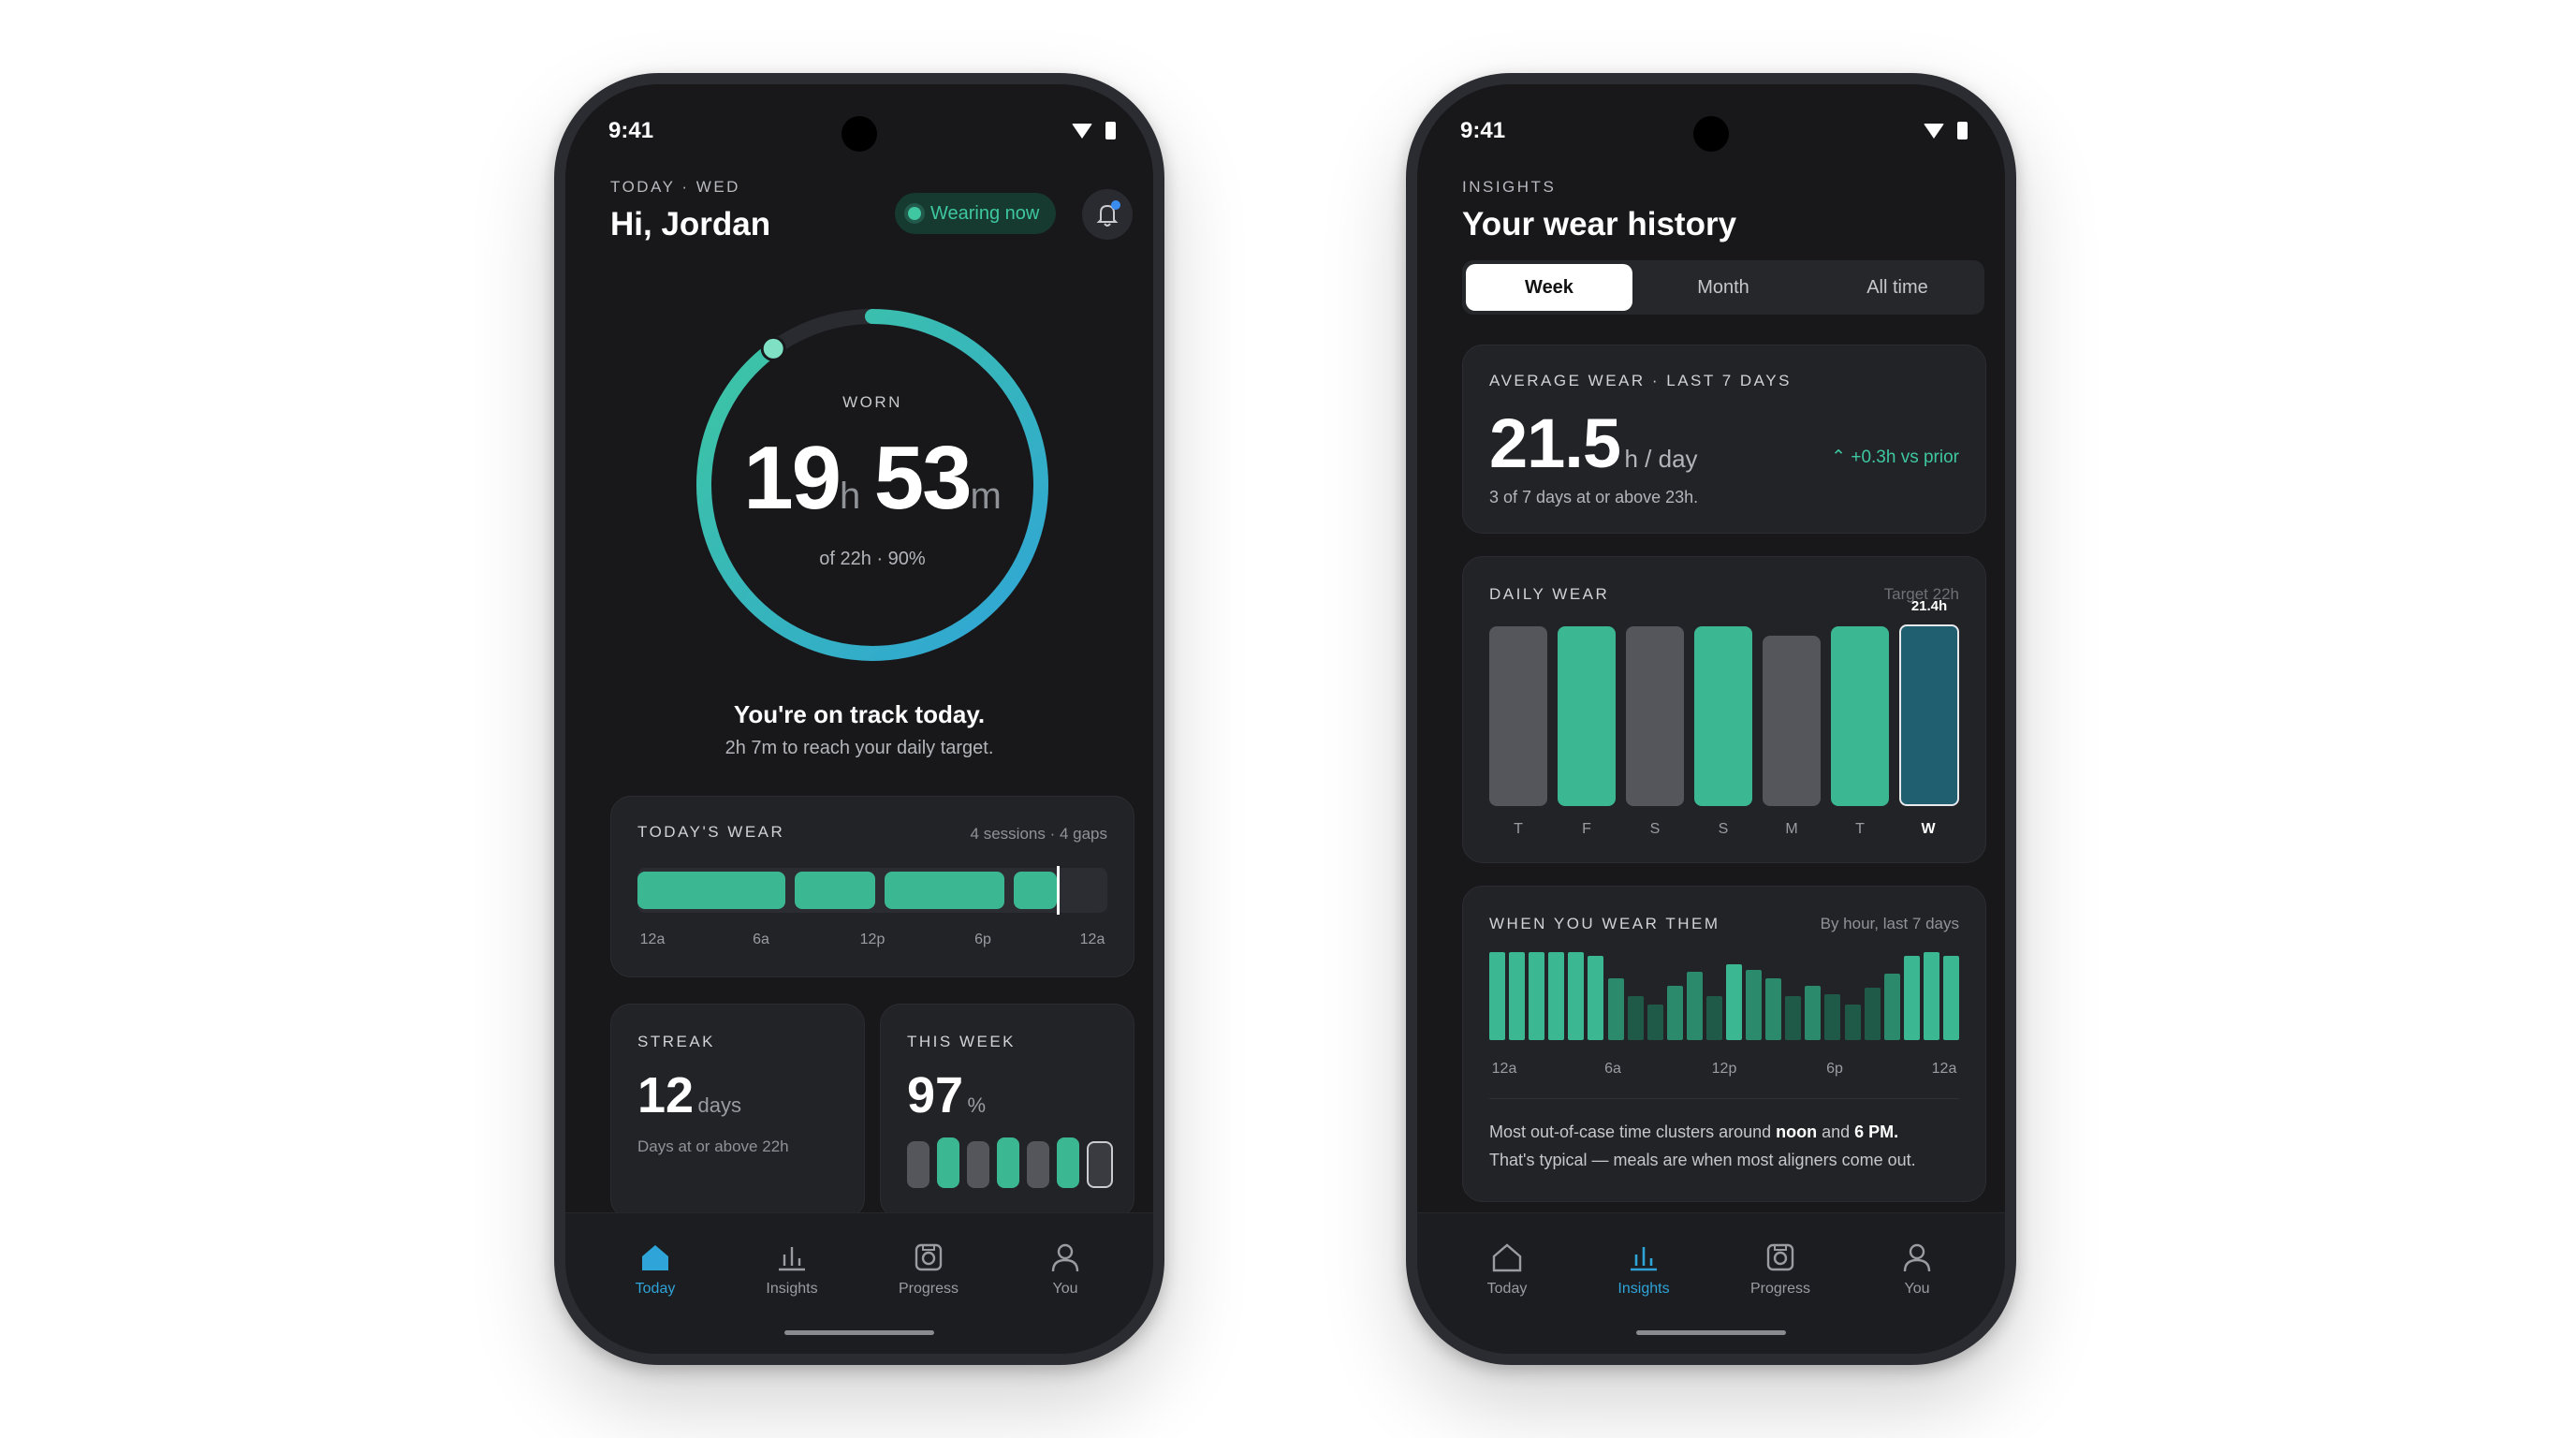  What do you see at coordinates (1895, 457) in the screenshot?
I see `average-delta: ⌃ +0.3h vs prior` at bounding box center [1895, 457].